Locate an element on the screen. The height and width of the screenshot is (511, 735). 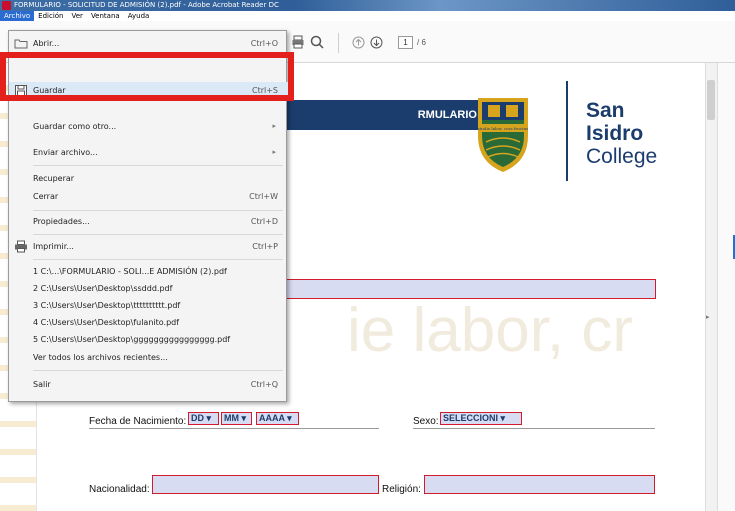
menu-item-exit: Salir Ctrl+Q is located at coordinates (148, 384).